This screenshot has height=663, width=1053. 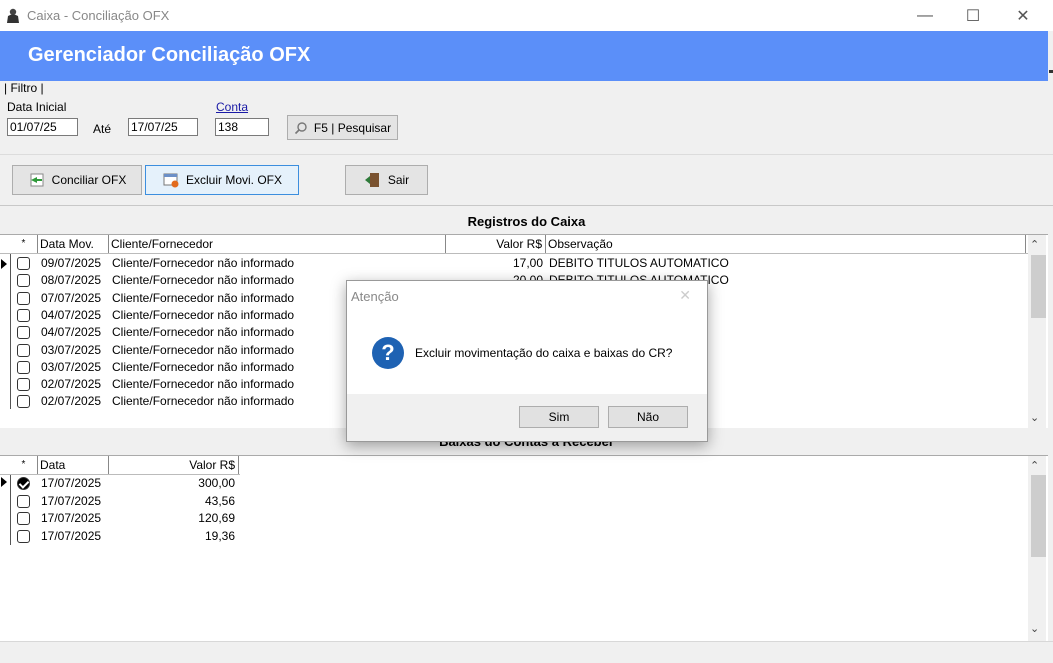 I want to click on dialog-footer: Sim Não, so click(x=527, y=417).